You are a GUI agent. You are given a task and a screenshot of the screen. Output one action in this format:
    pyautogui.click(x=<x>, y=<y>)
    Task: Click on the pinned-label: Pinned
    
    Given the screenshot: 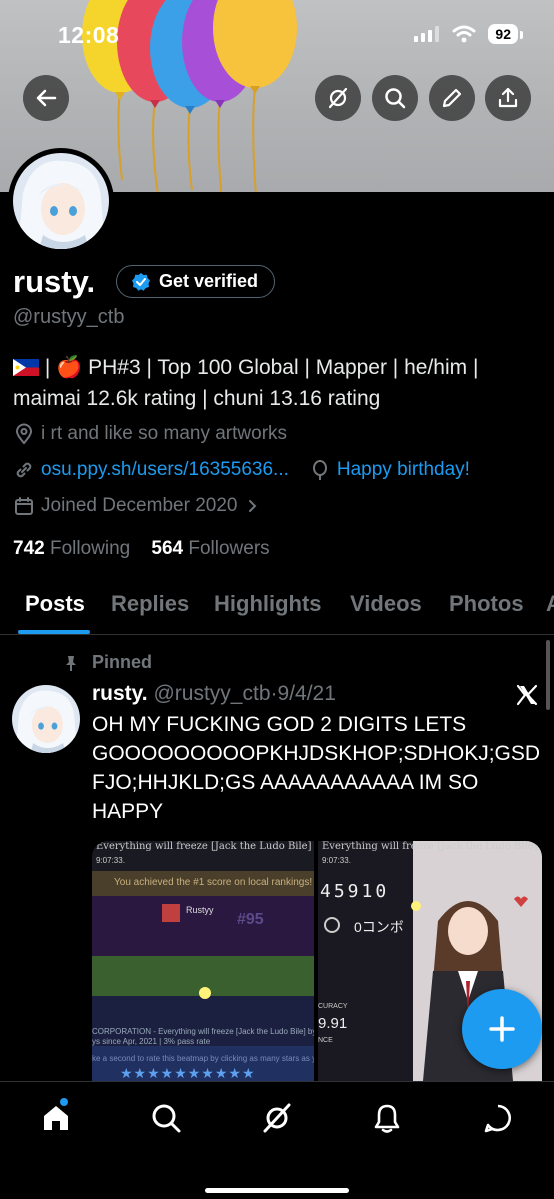 What is the action you would take?
    pyautogui.click(x=107, y=662)
    